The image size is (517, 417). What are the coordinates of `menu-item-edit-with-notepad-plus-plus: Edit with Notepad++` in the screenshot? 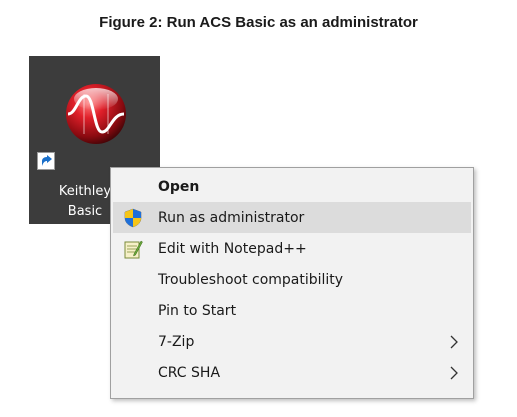 It's located at (292, 248).